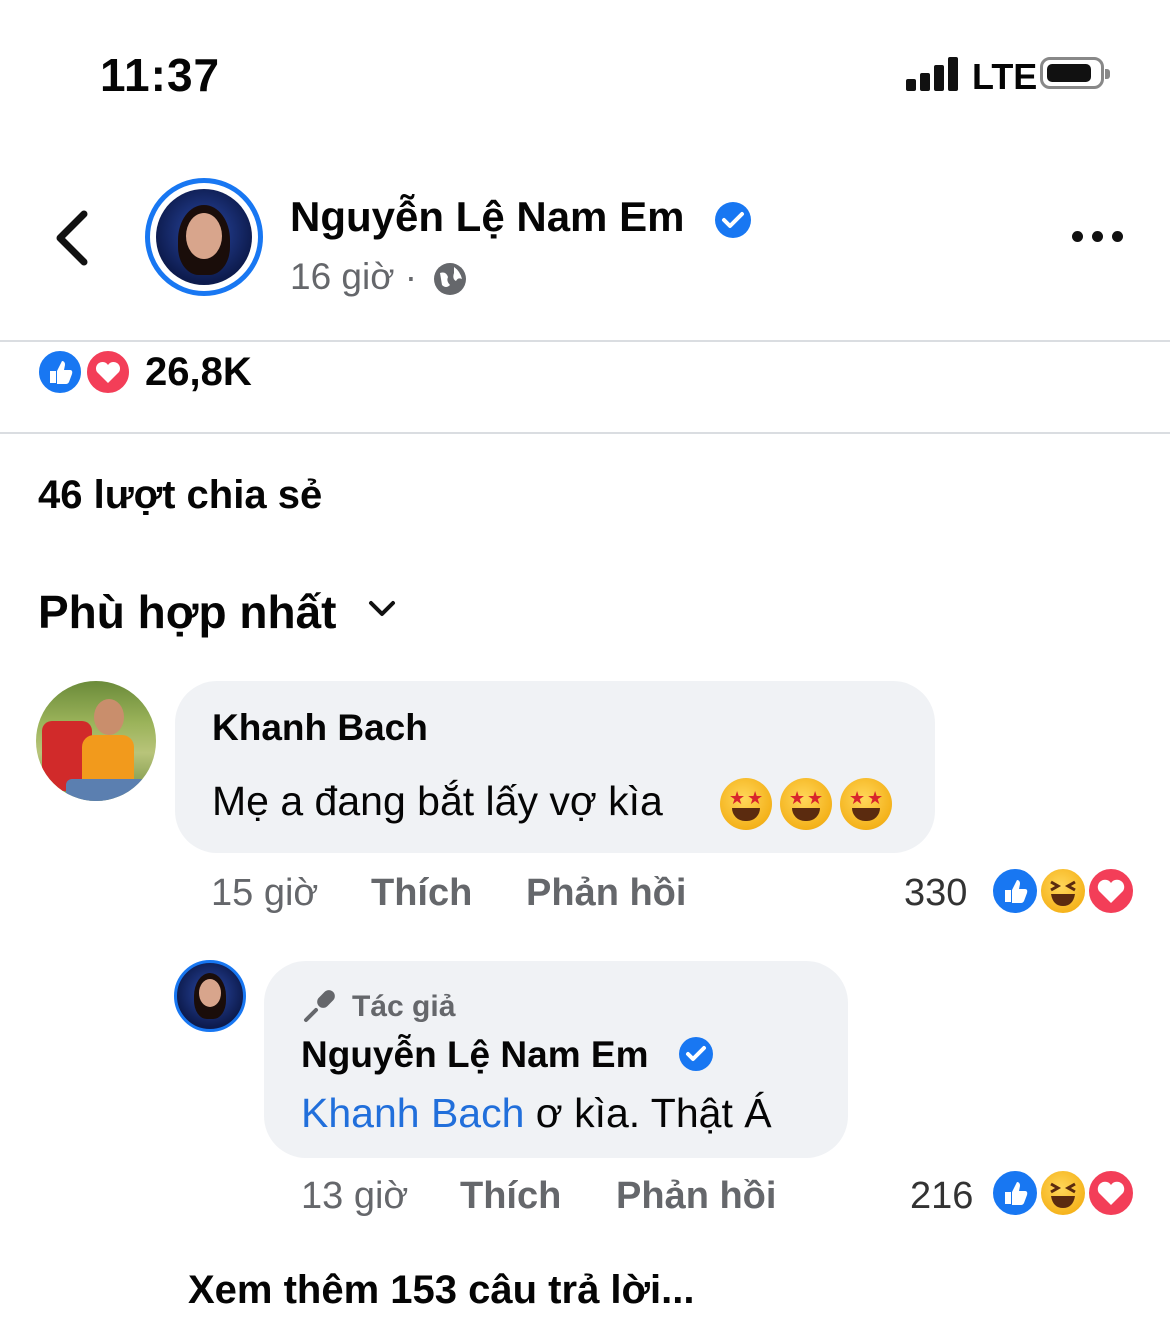 The height and width of the screenshot is (1332, 1170). What do you see at coordinates (941, 1196) in the screenshot?
I see `reply-reaction-count: 216` at bounding box center [941, 1196].